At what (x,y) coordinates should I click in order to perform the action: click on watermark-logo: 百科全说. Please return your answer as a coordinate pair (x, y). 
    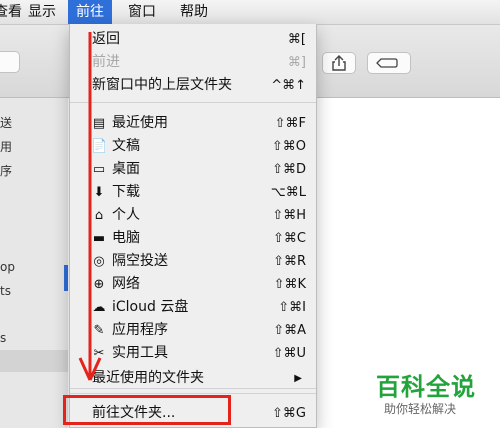
    Looking at the image, I should click on (426, 387).